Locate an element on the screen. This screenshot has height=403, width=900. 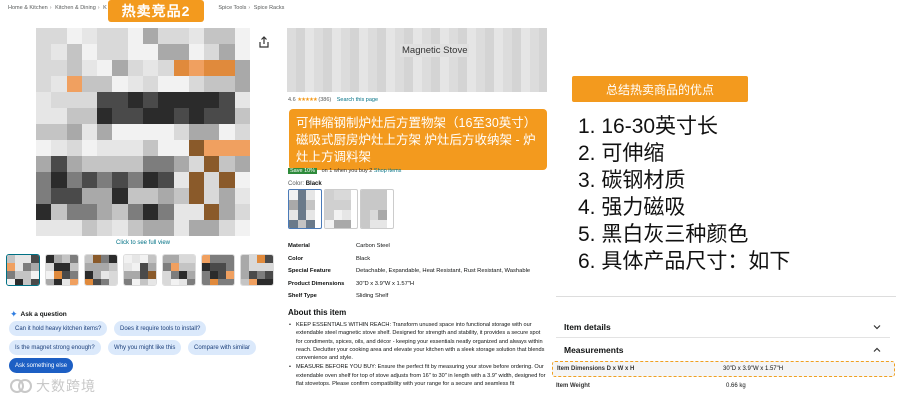
list-item: 2. 可伸缩 is located at coordinates (621, 153).